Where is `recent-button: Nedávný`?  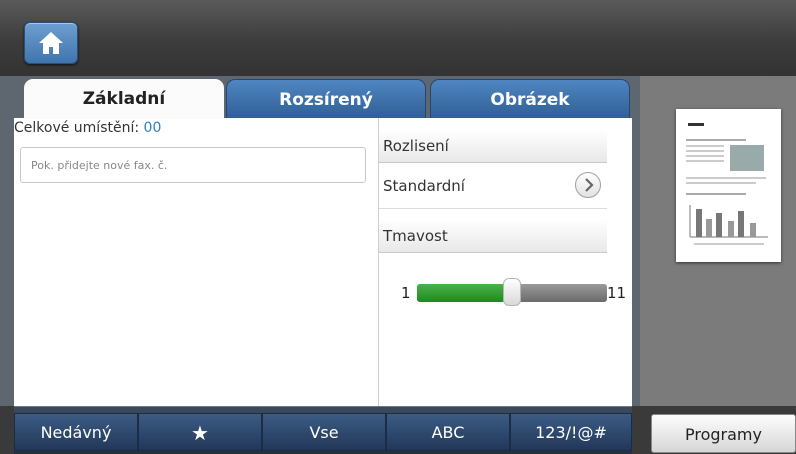 recent-button: Nedávný is located at coordinates (76, 432).